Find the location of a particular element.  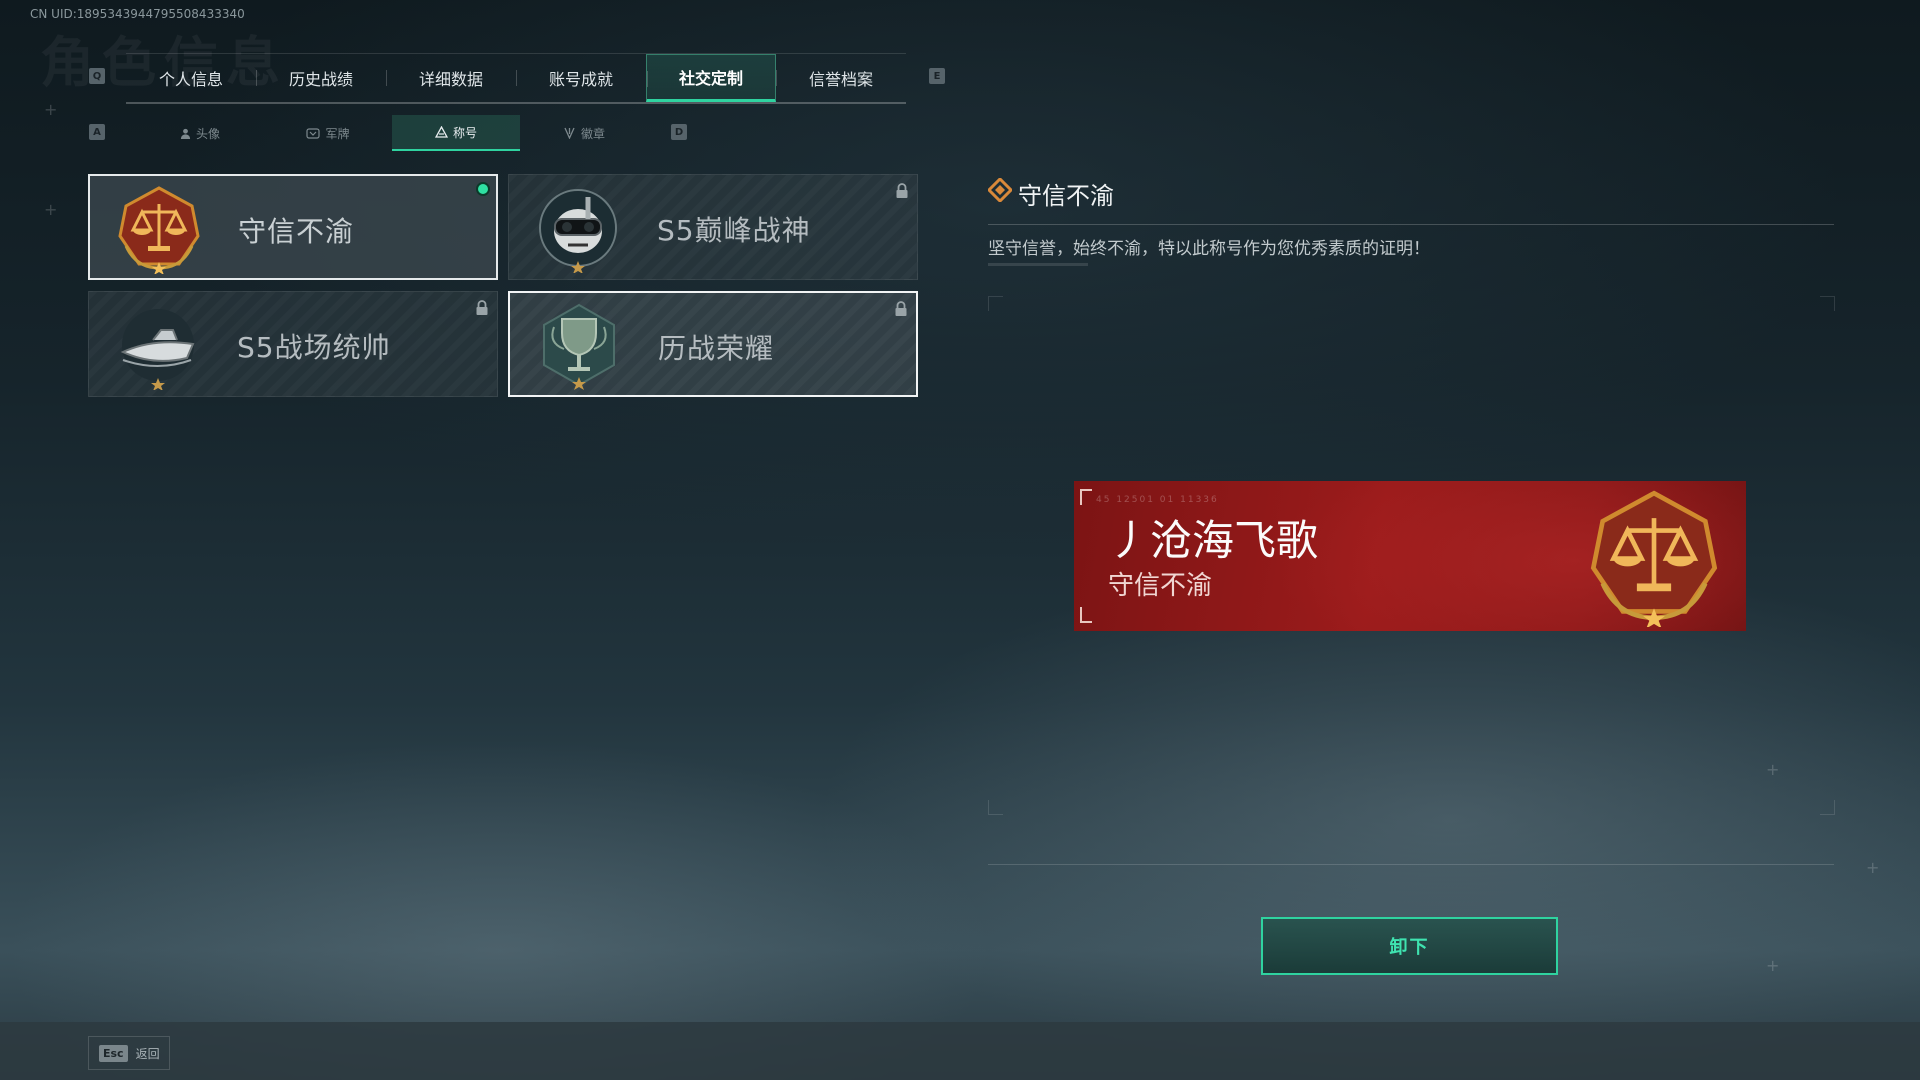

subtab-title-label: 称号 is located at coordinates (464, 132).